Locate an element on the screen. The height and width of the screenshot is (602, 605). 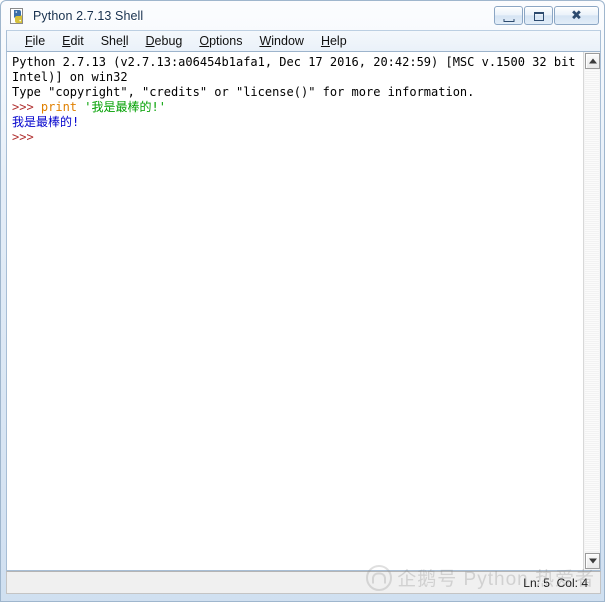
menu-item-shell: Shell is located at coordinates (115, 41).